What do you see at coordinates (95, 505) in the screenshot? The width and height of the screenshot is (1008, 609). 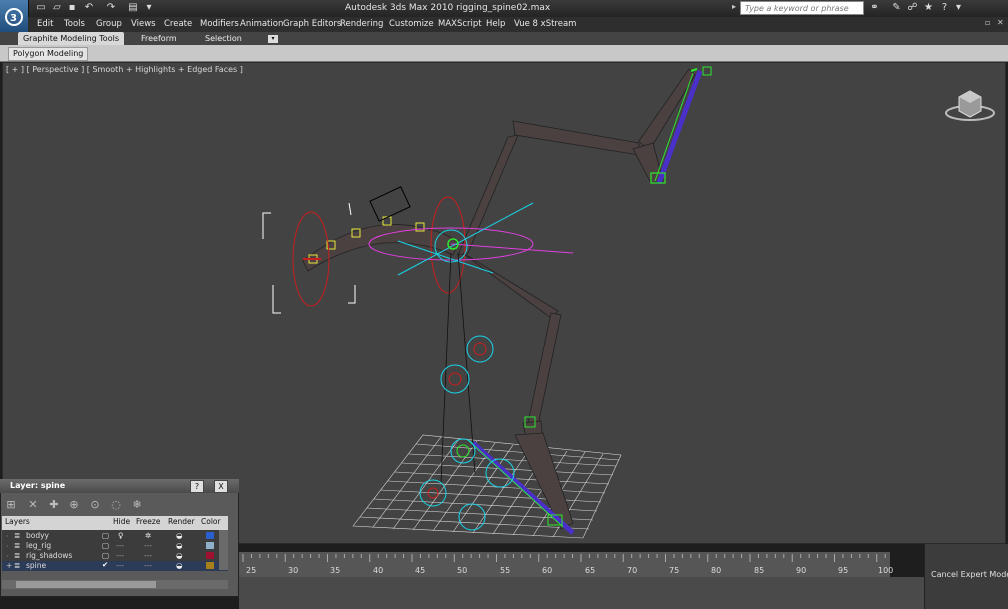 I see `highlight-layer-icon: ⊙` at bounding box center [95, 505].